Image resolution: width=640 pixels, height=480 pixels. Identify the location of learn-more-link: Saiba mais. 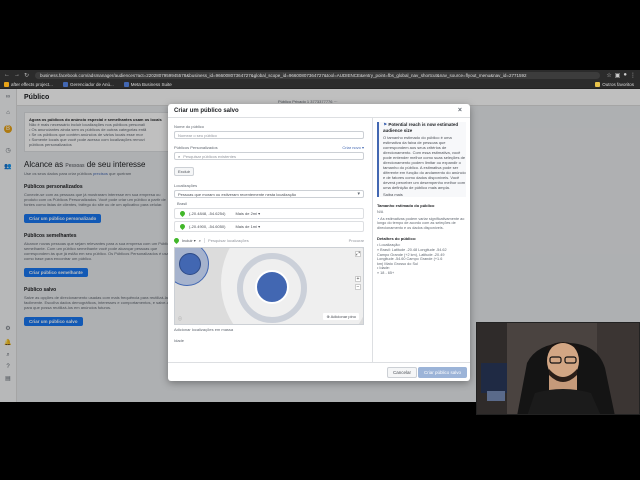
(424, 194).